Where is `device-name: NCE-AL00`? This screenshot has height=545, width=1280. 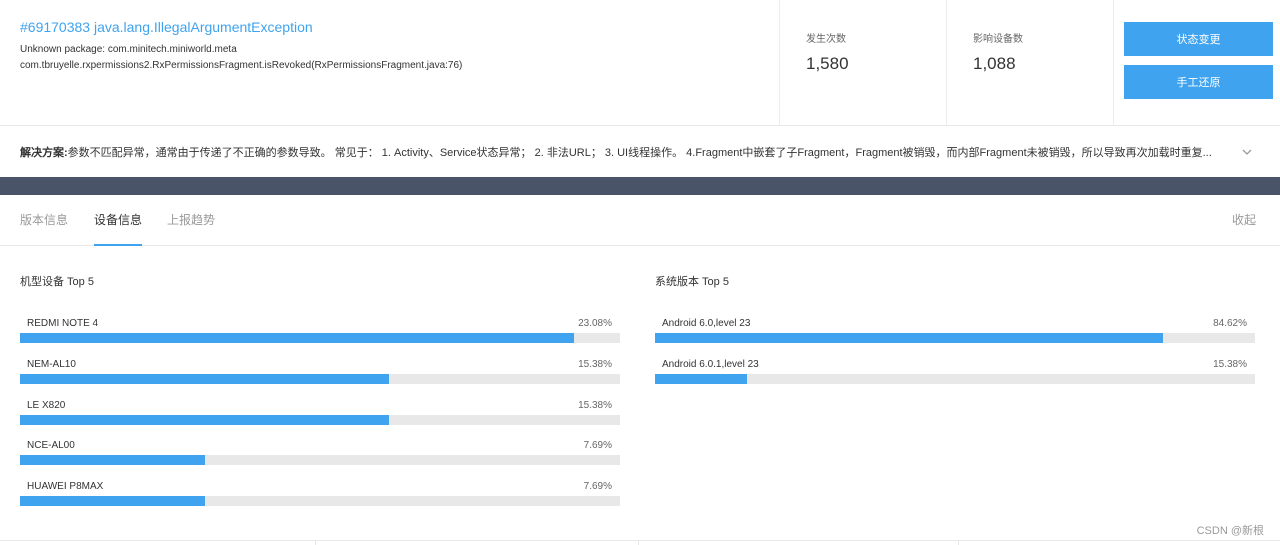 device-name: NCE-AL00 is located at coordinates (51, 446).